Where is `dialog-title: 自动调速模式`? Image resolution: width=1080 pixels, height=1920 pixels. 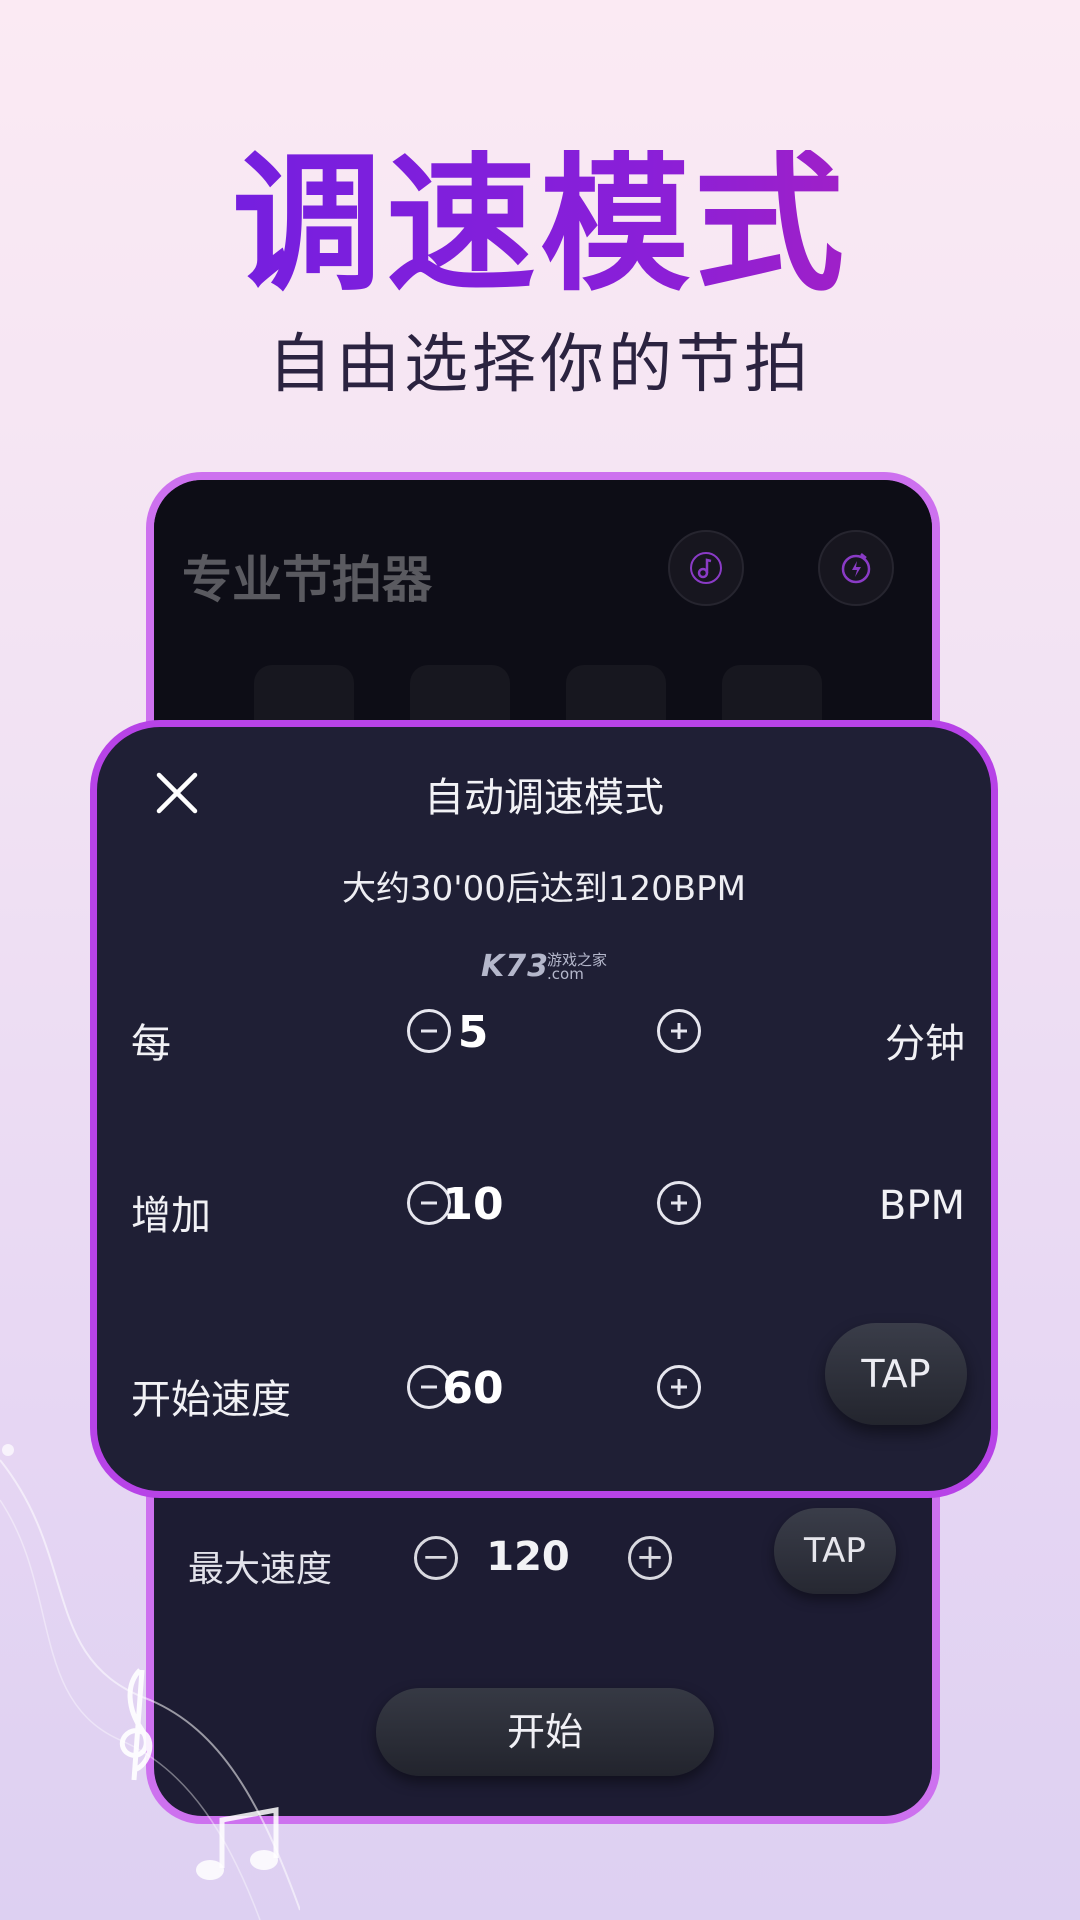 dialog-title: 自动调速模式 is located at coordinates (544, 798).